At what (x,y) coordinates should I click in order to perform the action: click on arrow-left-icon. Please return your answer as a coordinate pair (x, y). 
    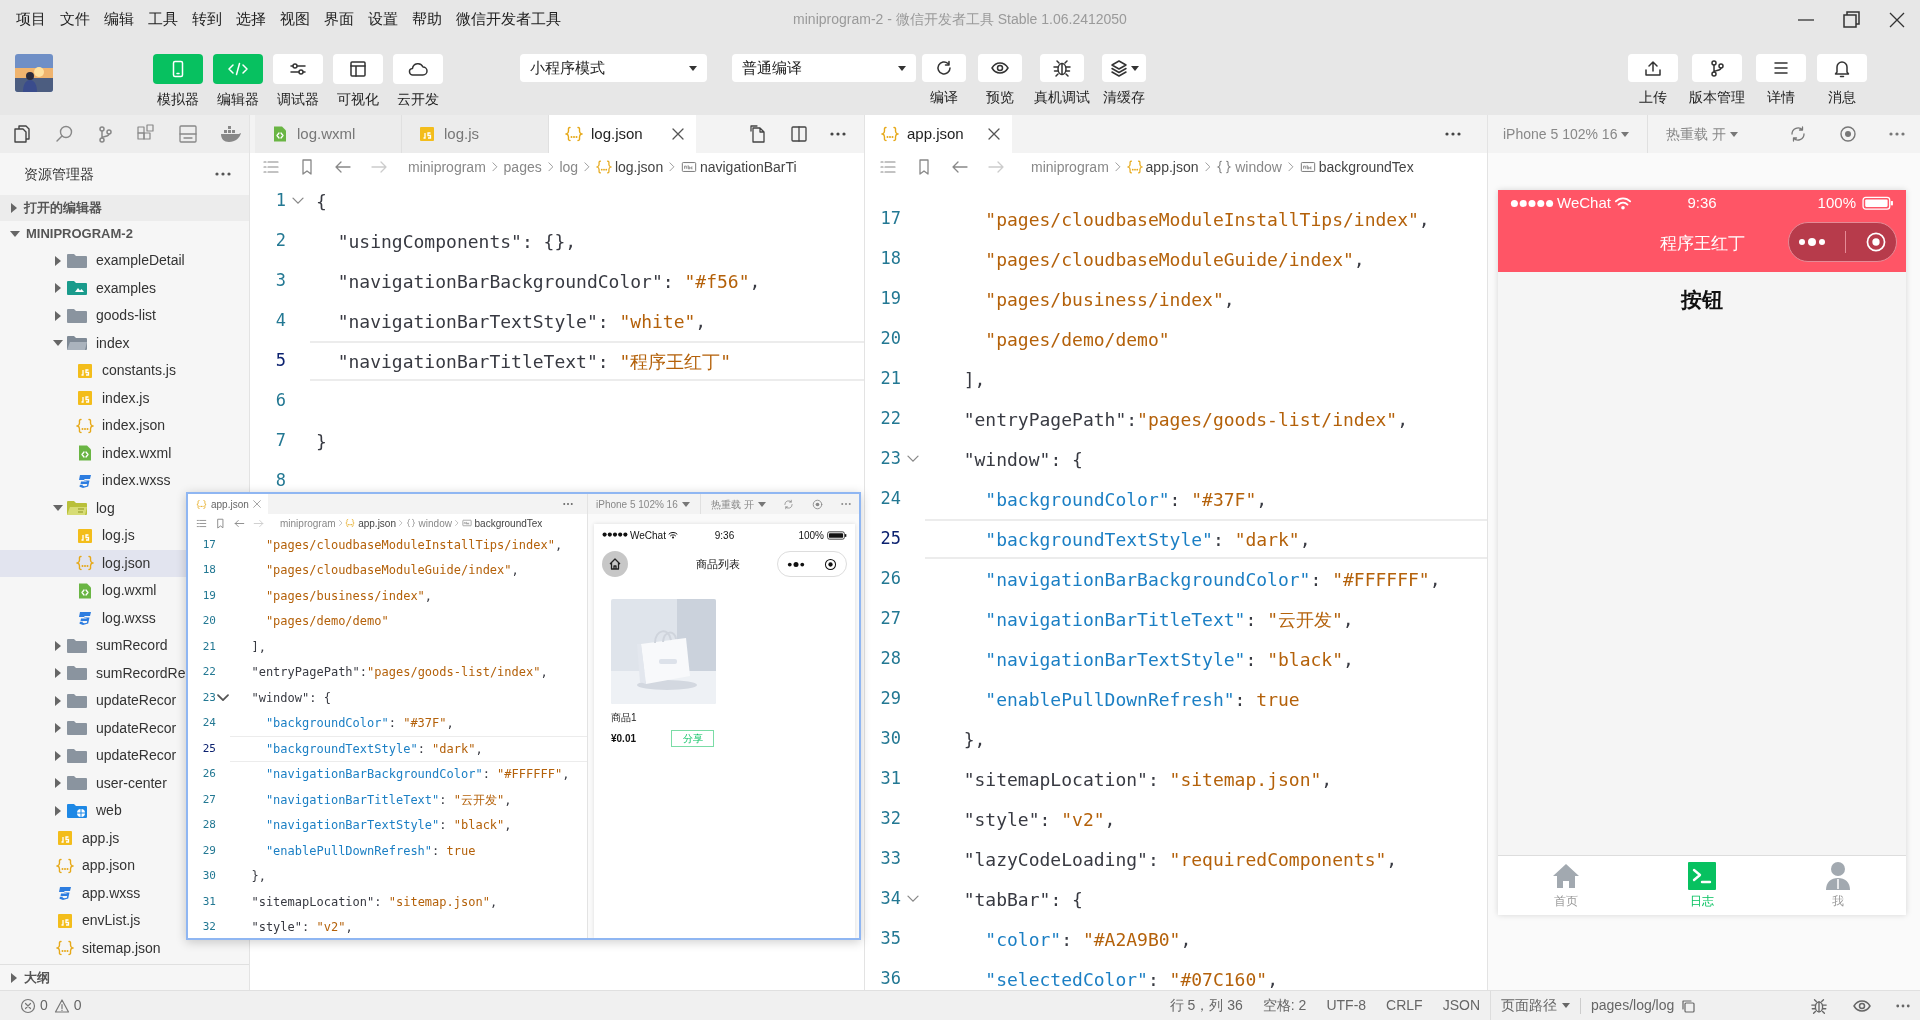
    Looking at the image, I should click on (239, 523).